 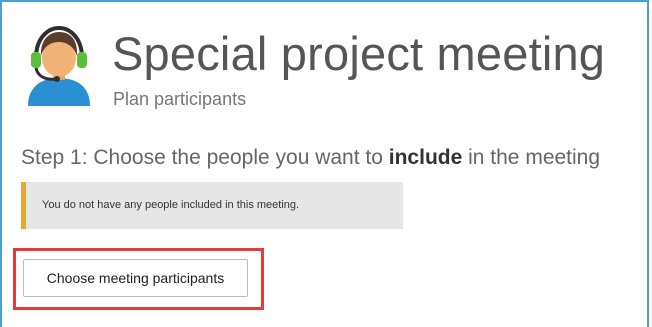 I want to click on highlight-box: Choose meeting participants, so click(x=138, y=279).